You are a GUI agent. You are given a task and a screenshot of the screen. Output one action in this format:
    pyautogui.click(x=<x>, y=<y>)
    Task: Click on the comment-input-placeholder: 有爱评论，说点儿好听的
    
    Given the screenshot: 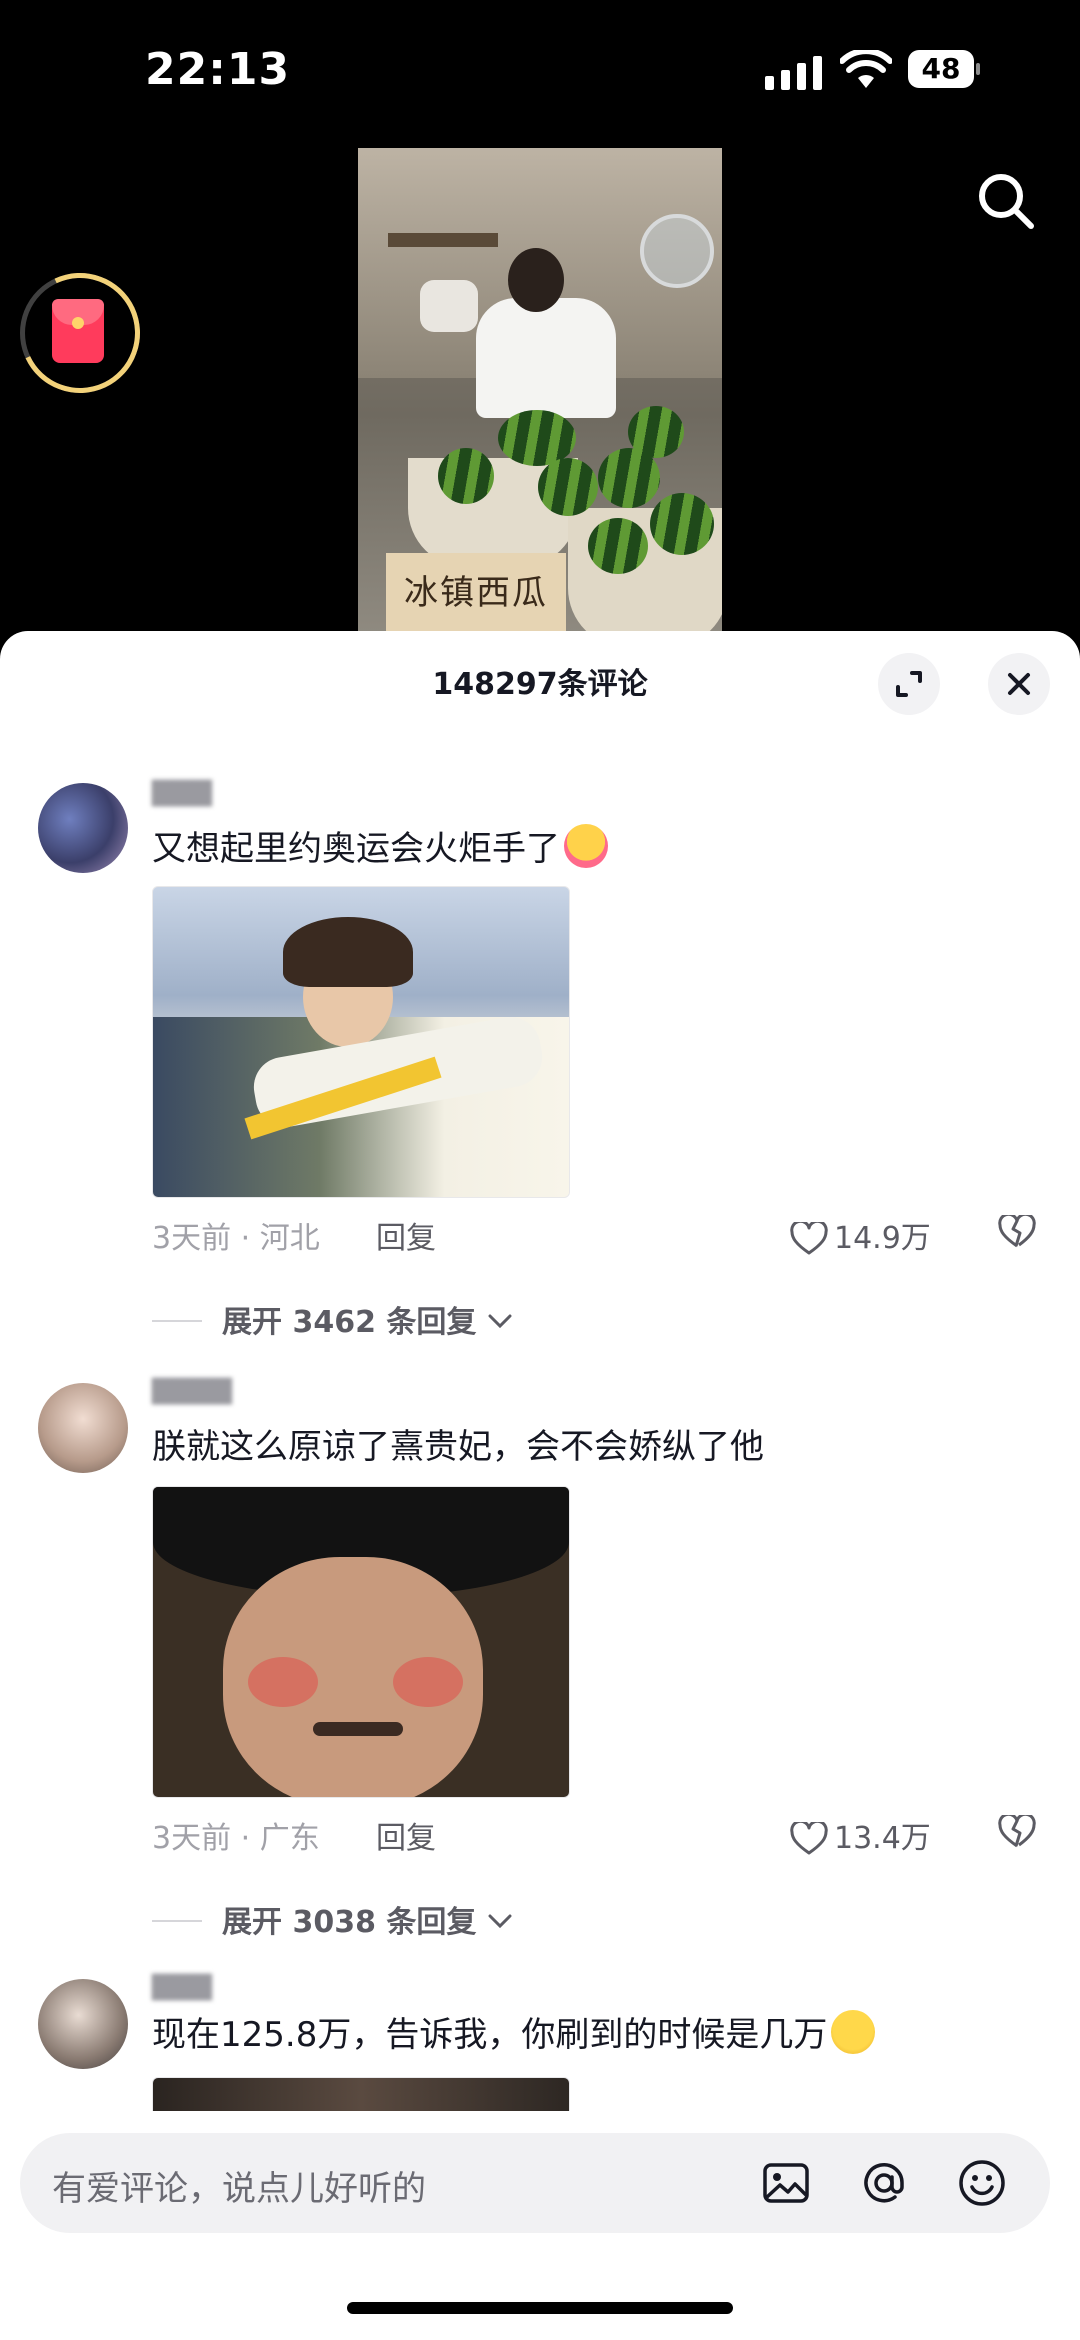 What is the action you would take?
    pyautogui.click(x=239, y=2189)
    